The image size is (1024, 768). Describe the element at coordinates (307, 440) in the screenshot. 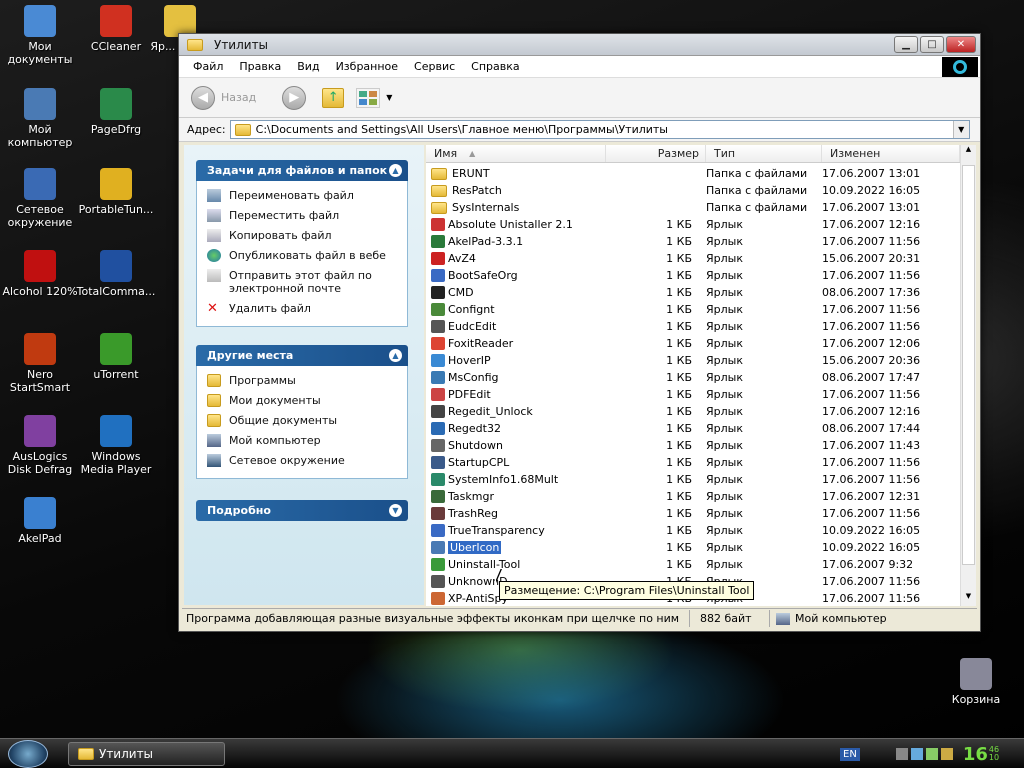

I see `place-my-computer: Мой компьютер` at that location.